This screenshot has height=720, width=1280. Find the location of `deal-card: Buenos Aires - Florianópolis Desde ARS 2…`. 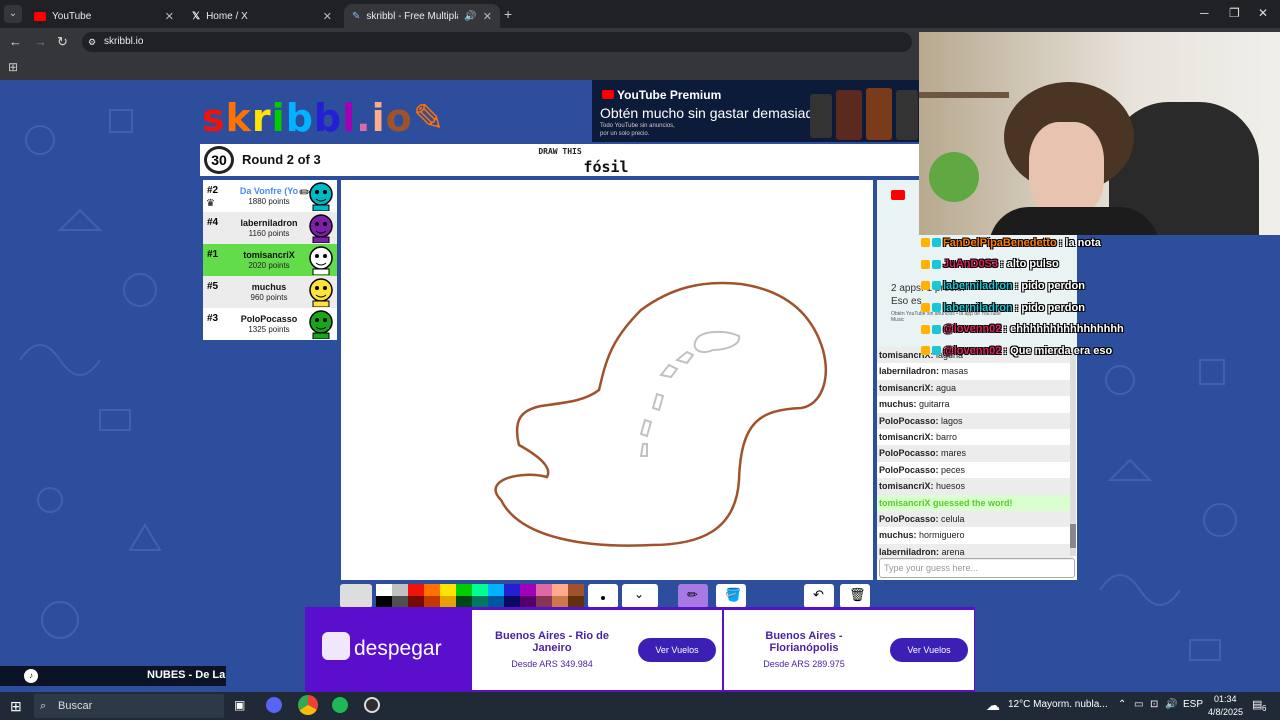

deal-card: Buenos Aires - Florianópolis Desde ARS 2… is located at coordinates (849, 650).